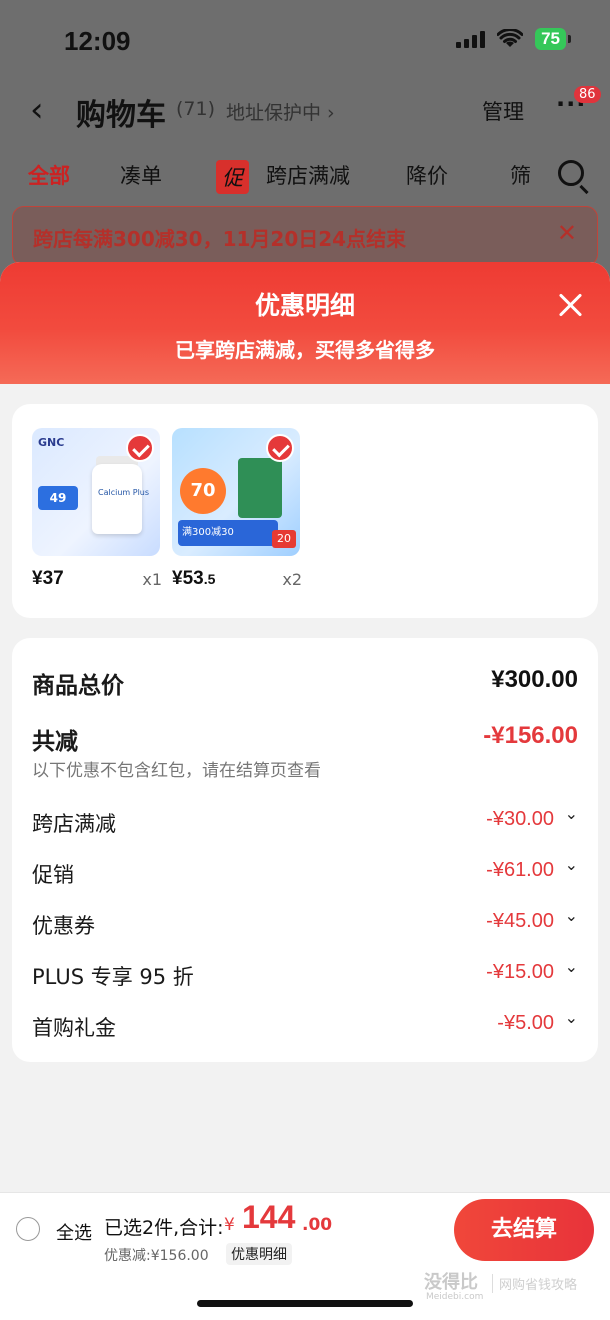 The image size is (610, 1320). What do you see at coordinates (503, 111) in the screenshot?
I see `manage-button: 管理` at bounding box center [503, 111].